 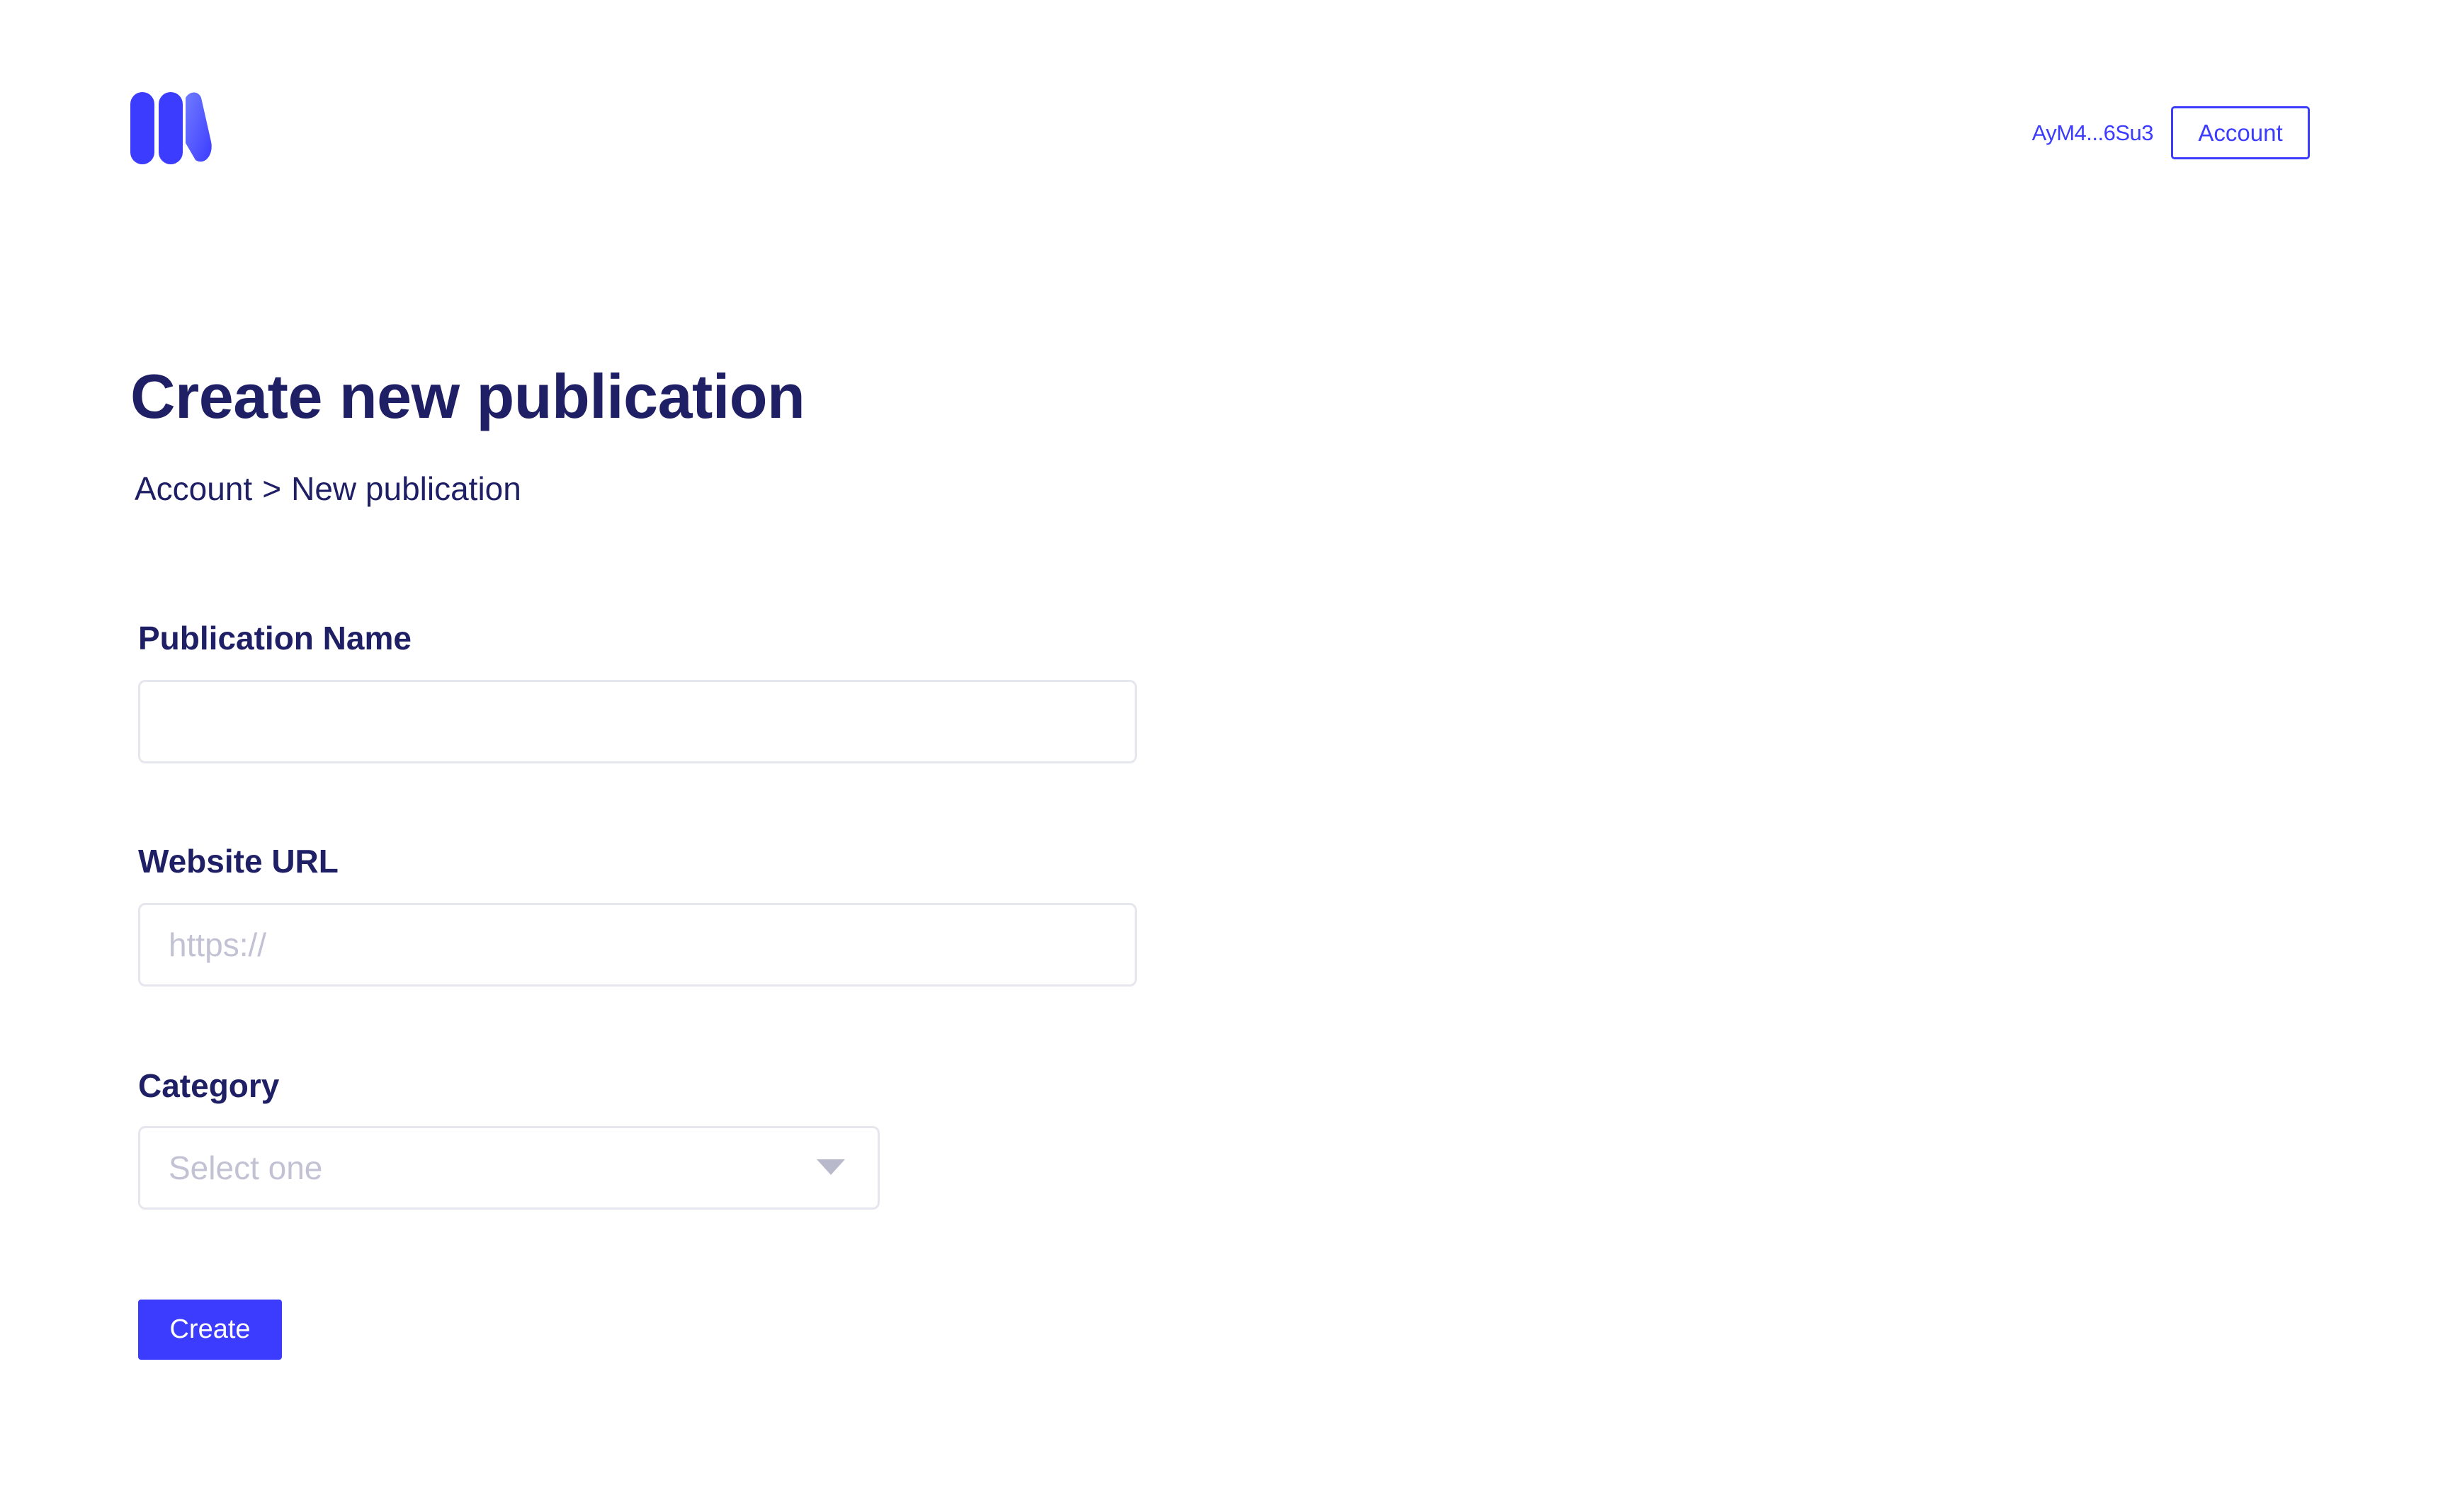 I want to click on caret-down-icon, so click(x=831, y=1167).